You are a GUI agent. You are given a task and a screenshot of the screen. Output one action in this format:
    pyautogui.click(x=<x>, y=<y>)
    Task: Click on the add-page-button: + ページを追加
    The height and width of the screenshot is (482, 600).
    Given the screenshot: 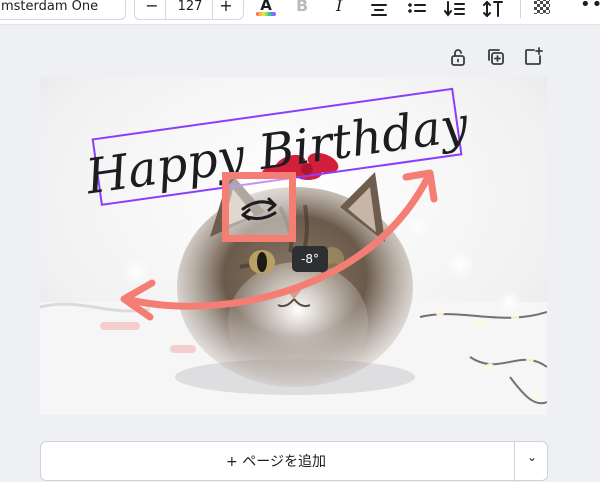 What is the action you would take?
    pyautogui.click(x=276, y=461)
    